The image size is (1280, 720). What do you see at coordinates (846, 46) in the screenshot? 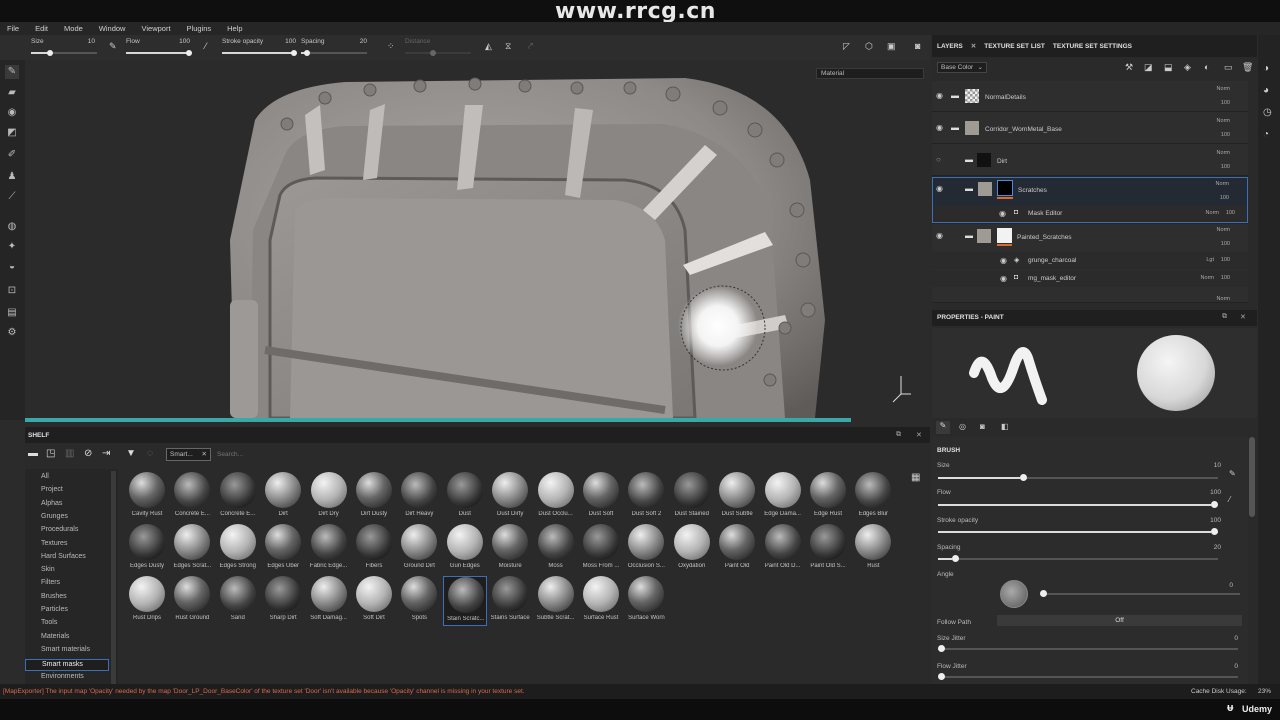
I see `viewport-2d-icon: ◸` at bounding box center [846, 46].